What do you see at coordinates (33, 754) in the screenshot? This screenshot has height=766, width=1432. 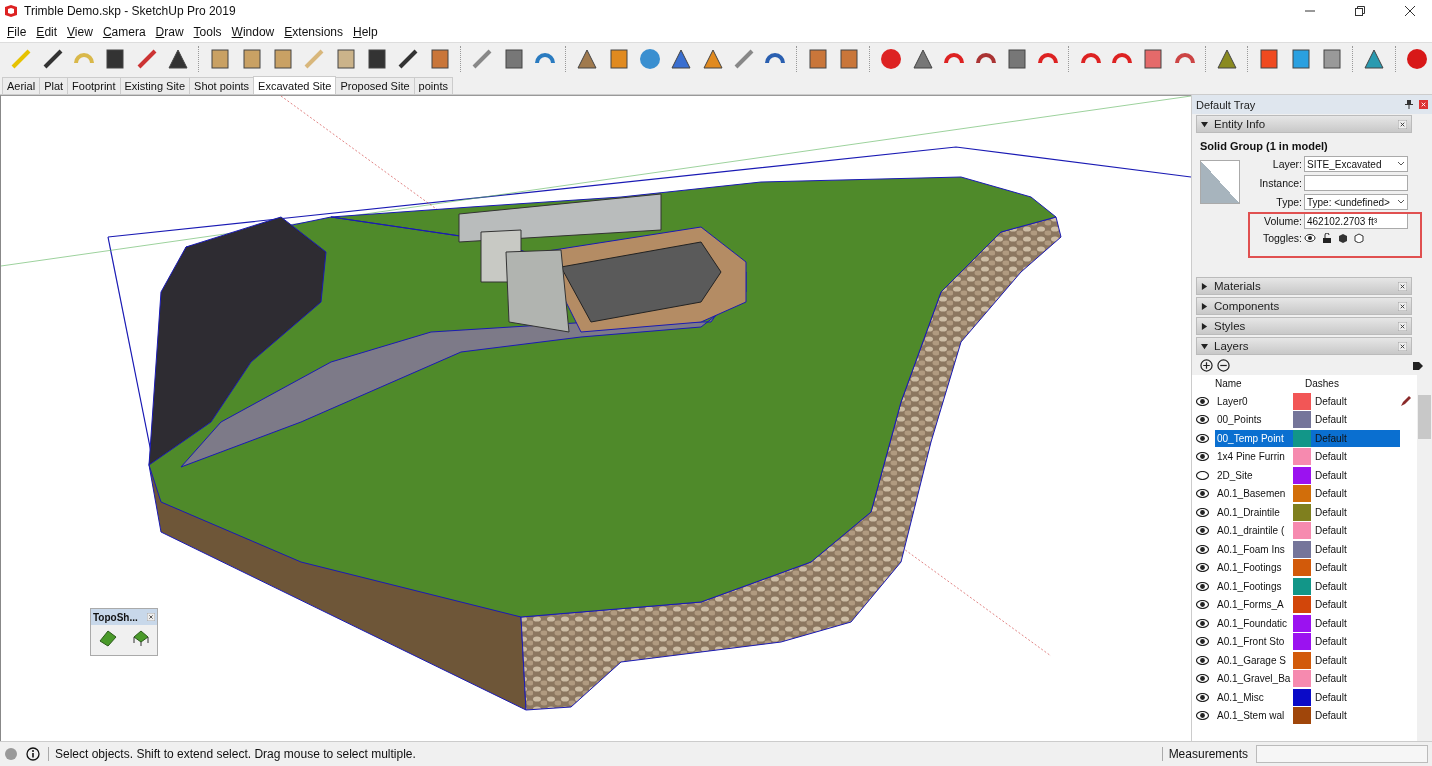 I see `info-icon` at bounding box center [33, 754].